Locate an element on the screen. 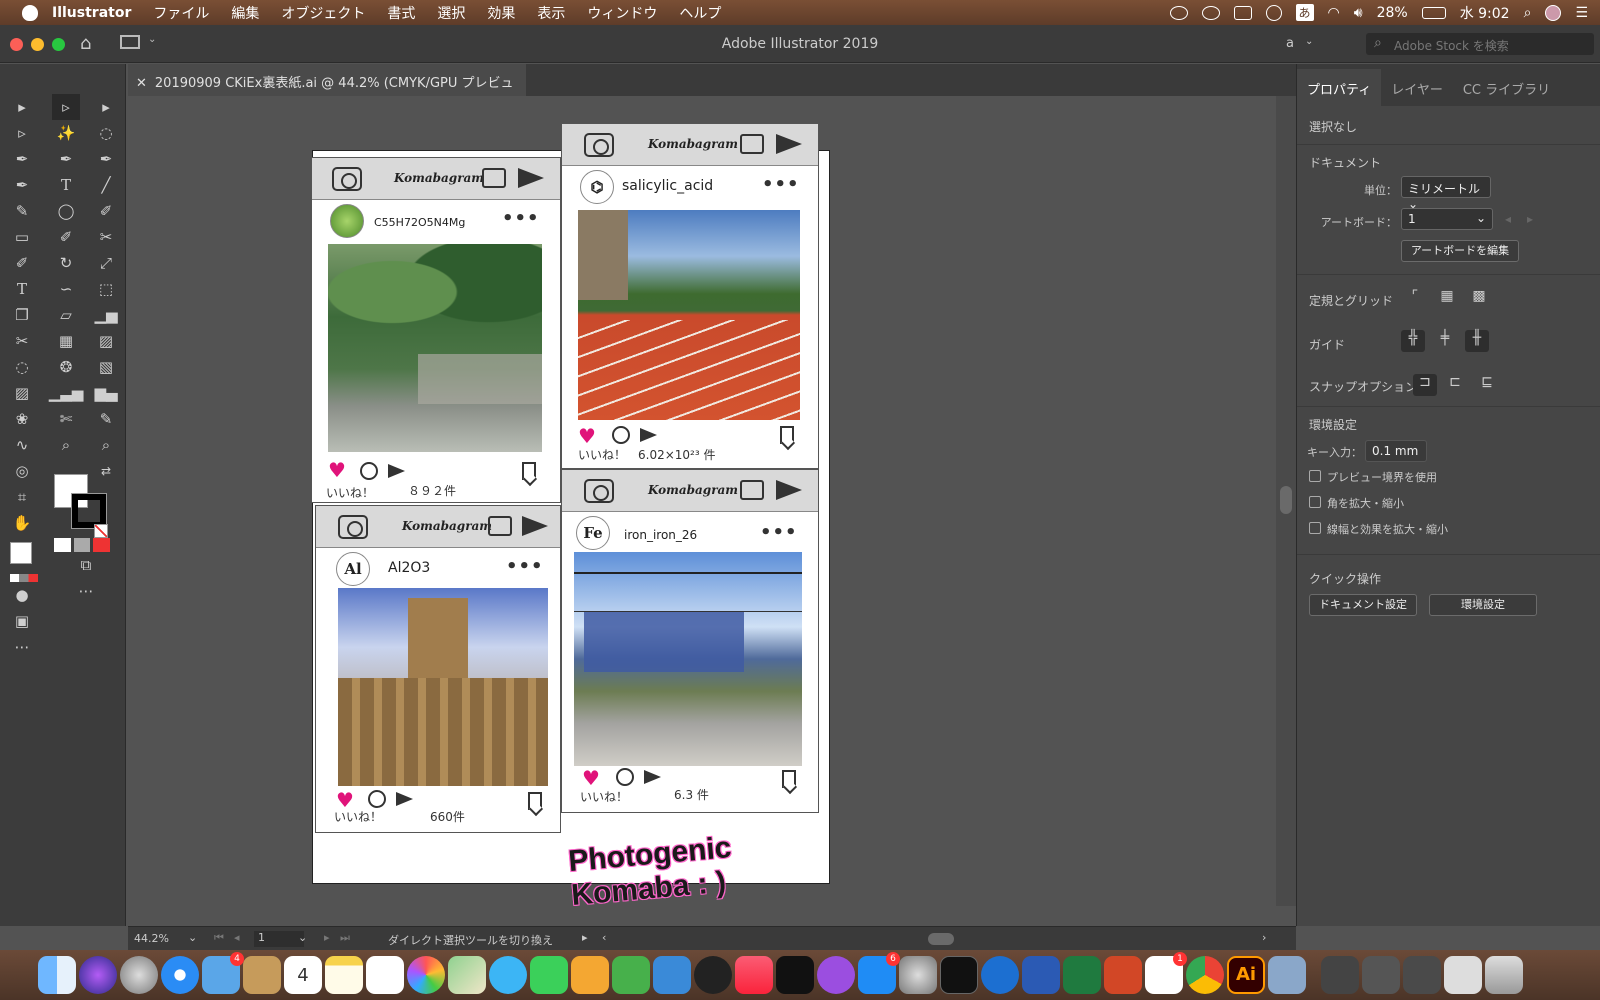 The image size is (1600, 1000). screen-mode-icon: ▣ is located at coordinates (22, 621).